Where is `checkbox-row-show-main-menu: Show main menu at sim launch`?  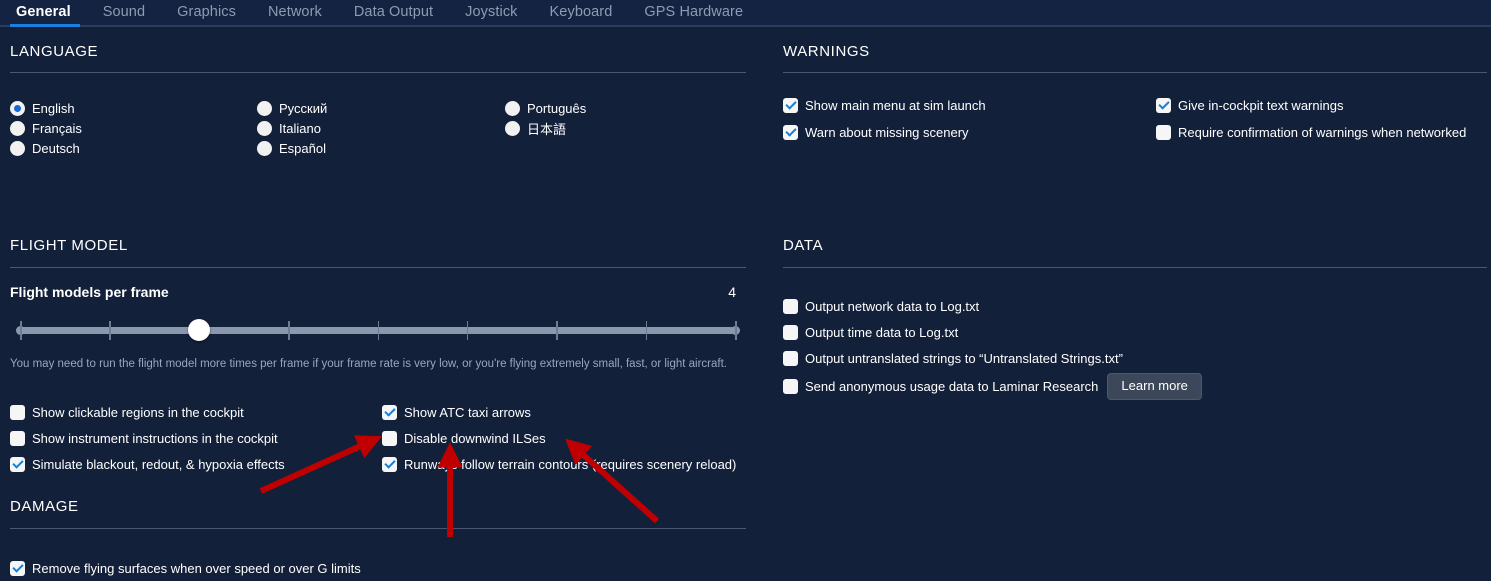
checkbox-row-show-main-menu: Show main menu at sim launch is located at coordinates (884, 105).